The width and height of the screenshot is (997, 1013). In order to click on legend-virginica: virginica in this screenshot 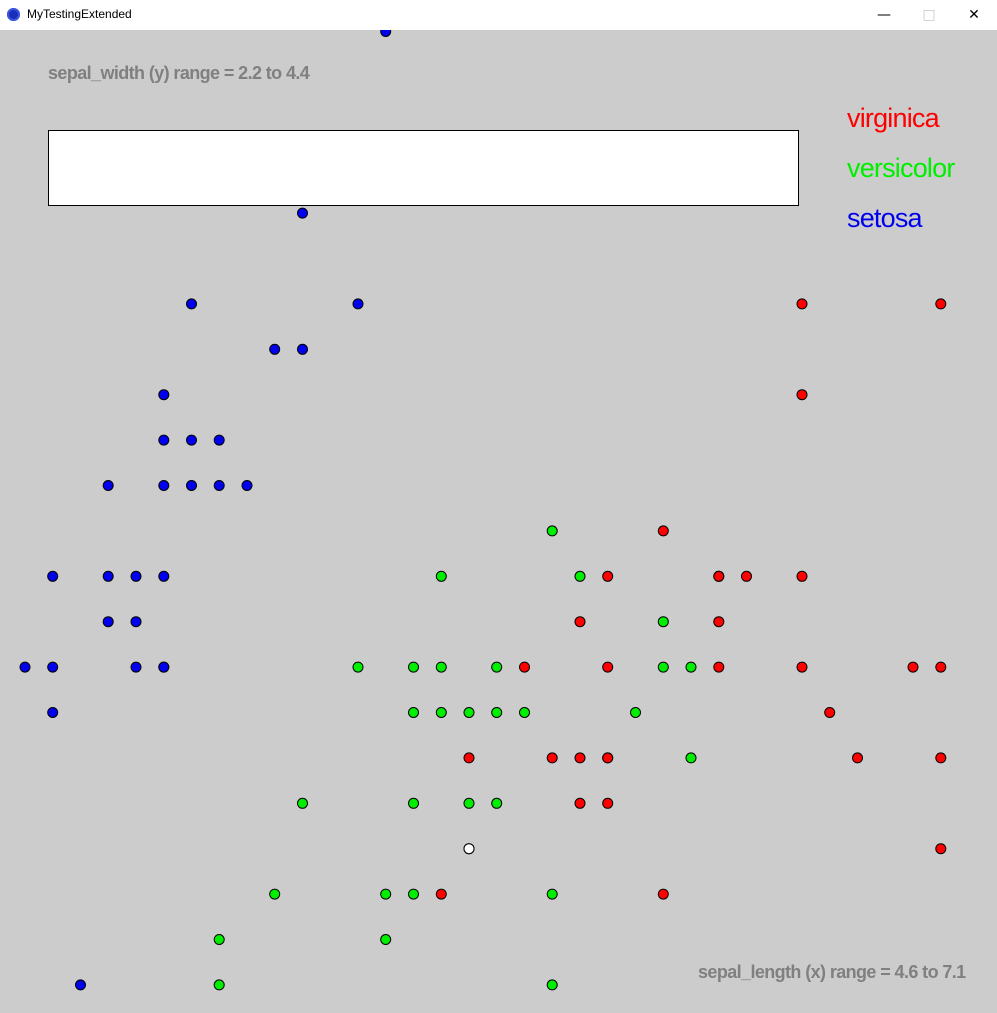, I will do `click(893, 118)`.